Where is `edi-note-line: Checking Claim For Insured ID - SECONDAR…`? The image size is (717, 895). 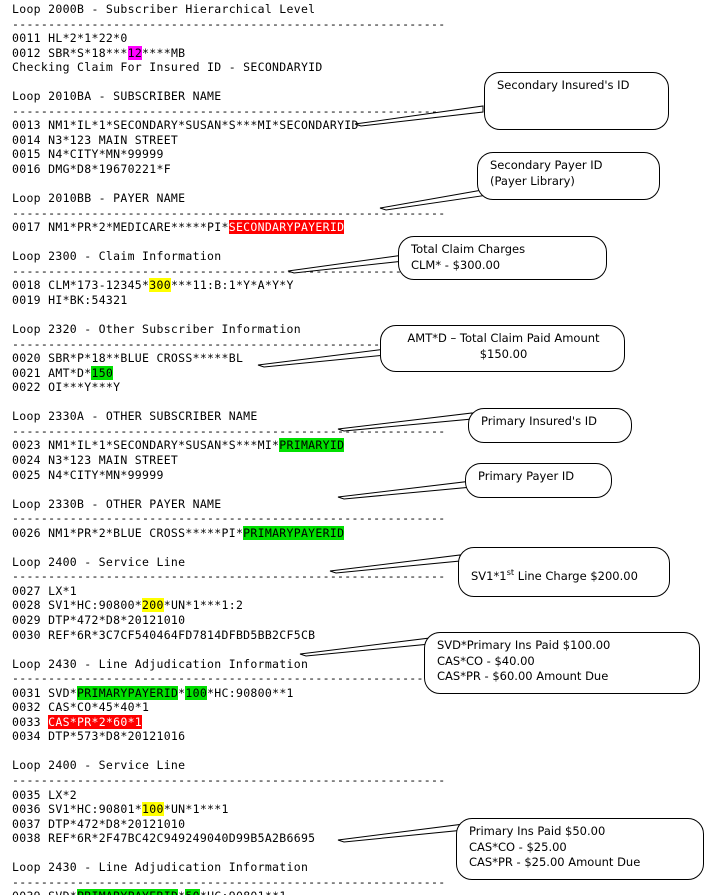 edi-note-line: Checking Claim For Insured ID - SECONDAR… is located at coordinates (167, 67).